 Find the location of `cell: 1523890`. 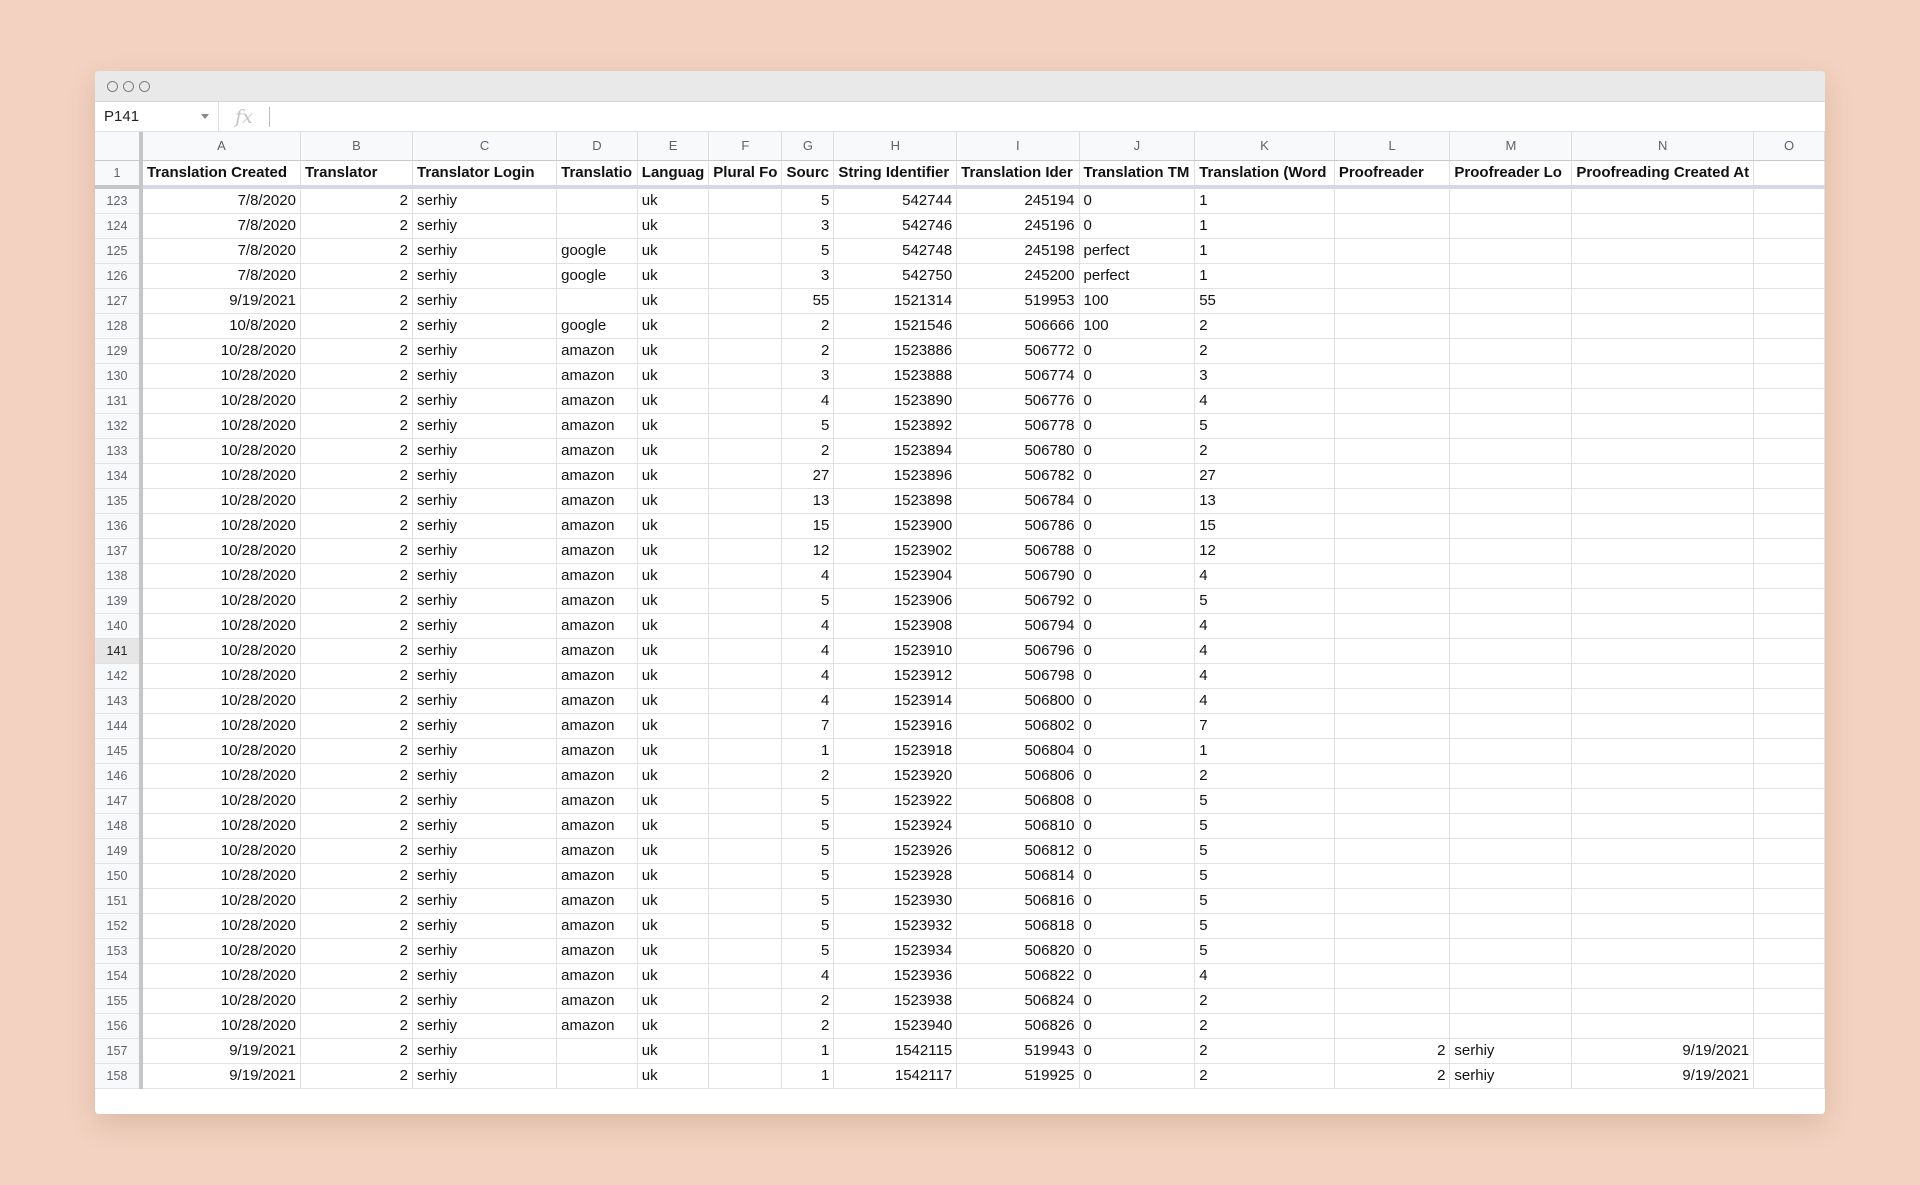

cell: 1523890 is located at coordinates (895, 401).